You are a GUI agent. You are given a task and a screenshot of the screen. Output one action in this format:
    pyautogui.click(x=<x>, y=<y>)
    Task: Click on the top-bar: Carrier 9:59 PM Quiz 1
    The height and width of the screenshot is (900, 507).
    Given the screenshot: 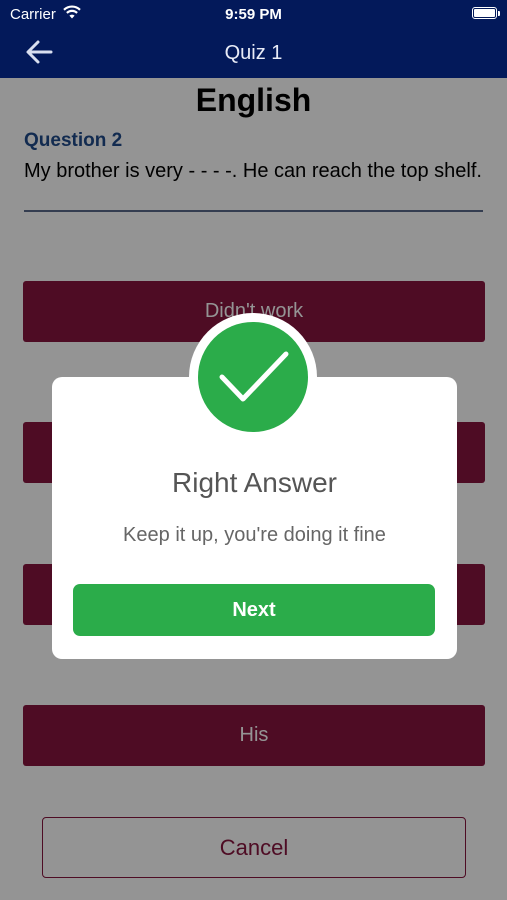 What is the action you would take?
    pyautogui.click(x=253, y=39)
    